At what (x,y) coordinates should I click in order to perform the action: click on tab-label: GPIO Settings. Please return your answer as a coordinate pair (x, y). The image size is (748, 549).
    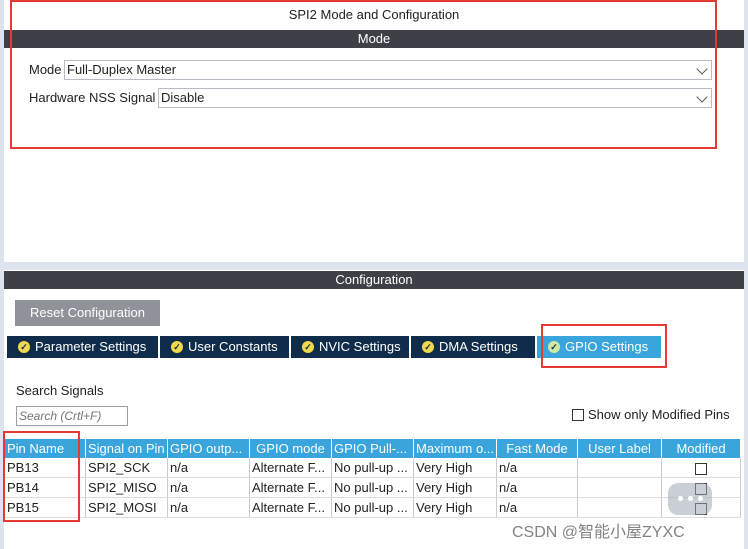
    Looking at the image, I should click on (607, 346).